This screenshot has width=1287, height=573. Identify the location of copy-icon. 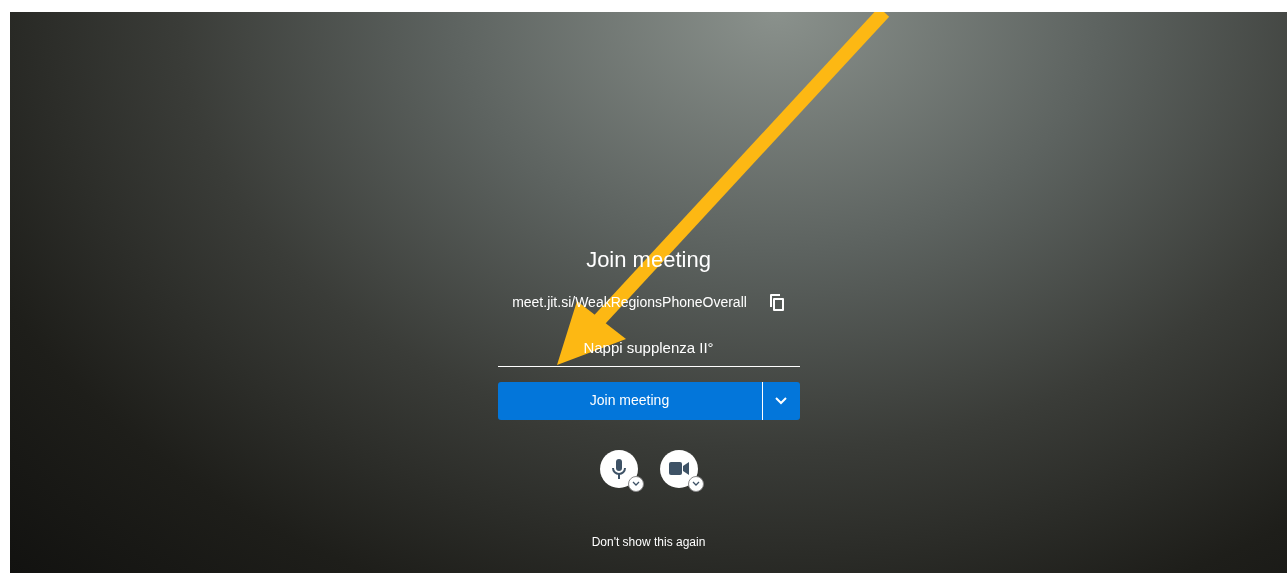
(776, 302).